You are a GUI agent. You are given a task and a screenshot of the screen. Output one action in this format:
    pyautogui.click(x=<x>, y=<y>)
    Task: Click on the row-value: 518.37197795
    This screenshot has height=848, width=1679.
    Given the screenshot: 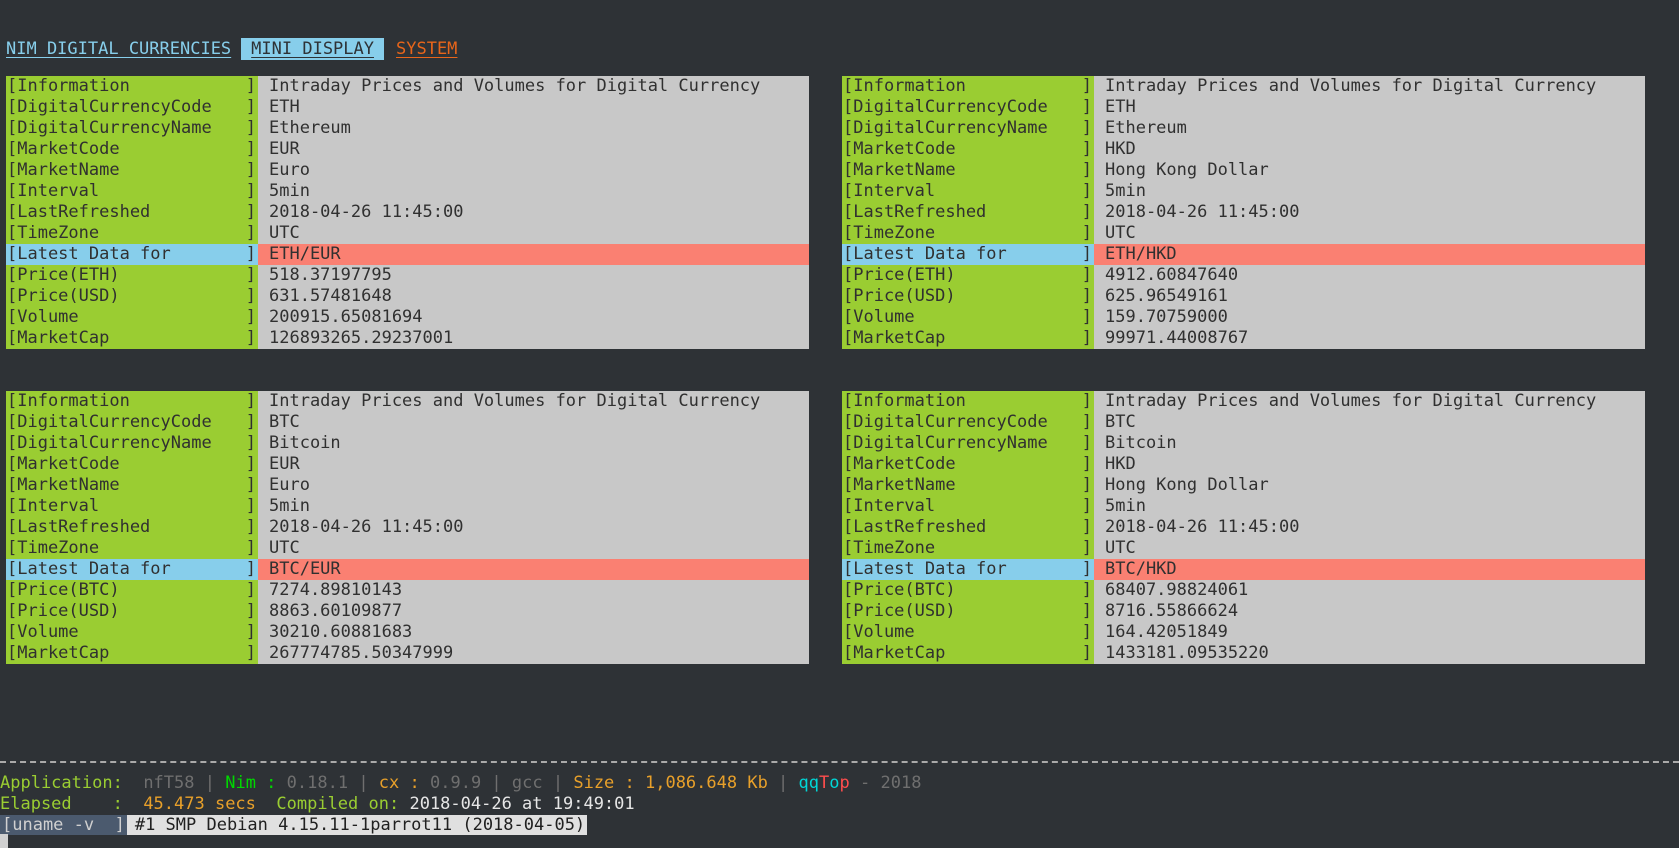 What is the action you would take?
    pyautogui.click(x=533, y=275)
    